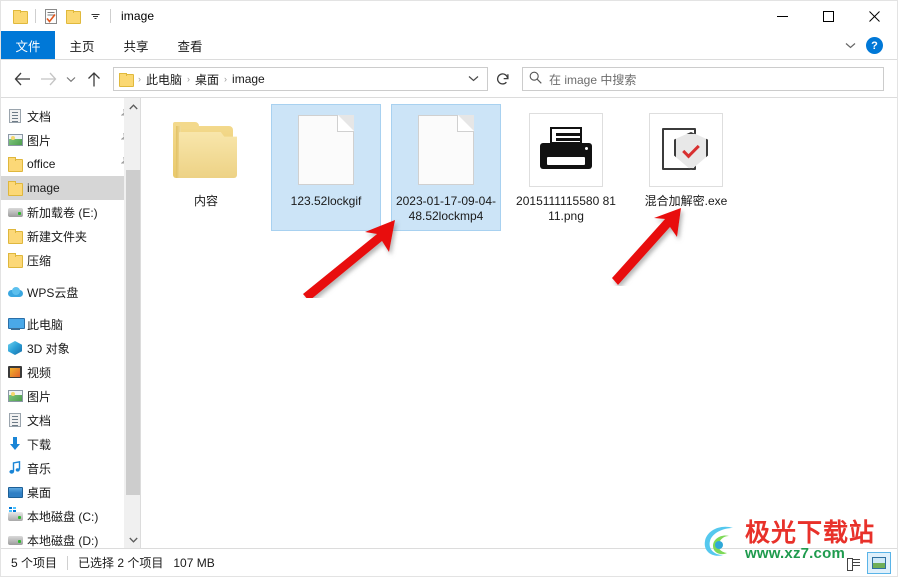 Image resolution: width=898 pixels, height=577 pixels. I want to click on sidebar-item-label: 新建文件夹, so click(57, 236).